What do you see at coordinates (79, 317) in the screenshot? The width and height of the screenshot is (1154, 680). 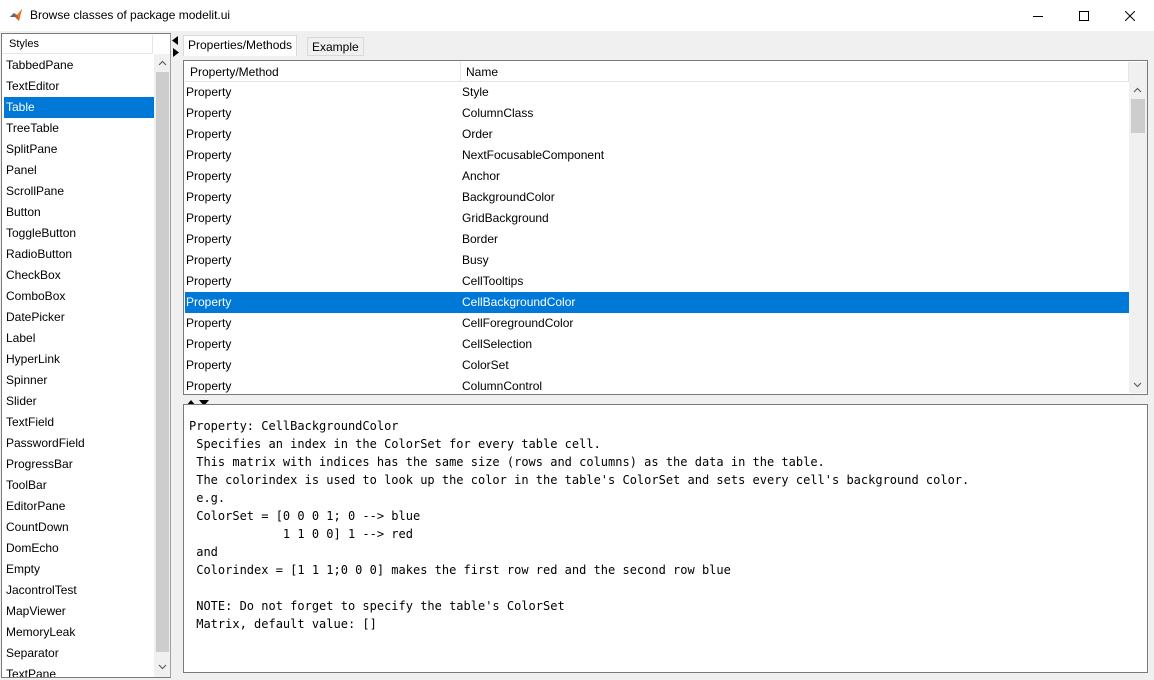 I see `list-item: DatePicker` at bounding box center [79, 317].